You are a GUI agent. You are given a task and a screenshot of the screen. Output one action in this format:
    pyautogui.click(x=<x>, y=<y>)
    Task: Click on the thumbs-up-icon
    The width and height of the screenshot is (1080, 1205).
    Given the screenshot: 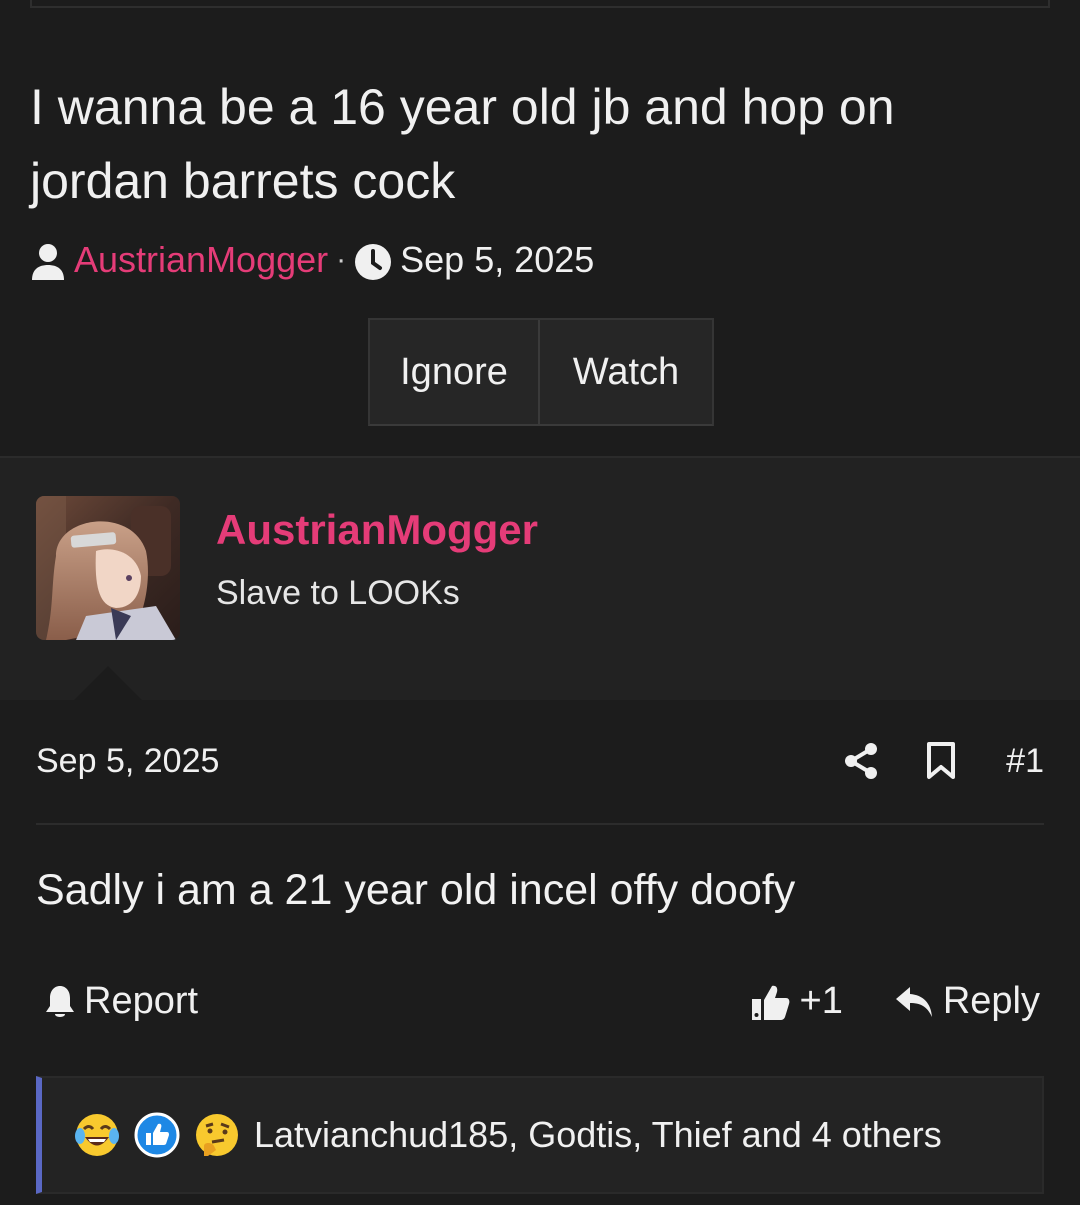 What is the action you would take?
    pyautogui.click(x=770, y=1001)
    